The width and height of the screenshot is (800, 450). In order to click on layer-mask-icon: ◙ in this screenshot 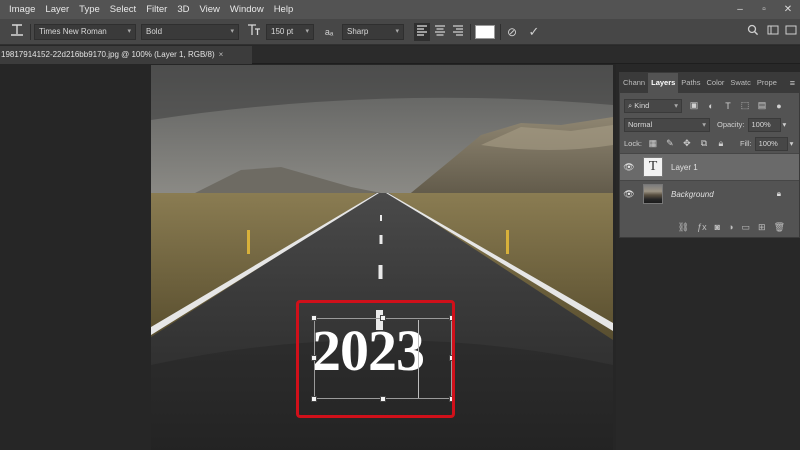, I will do `click(717, 227)`.